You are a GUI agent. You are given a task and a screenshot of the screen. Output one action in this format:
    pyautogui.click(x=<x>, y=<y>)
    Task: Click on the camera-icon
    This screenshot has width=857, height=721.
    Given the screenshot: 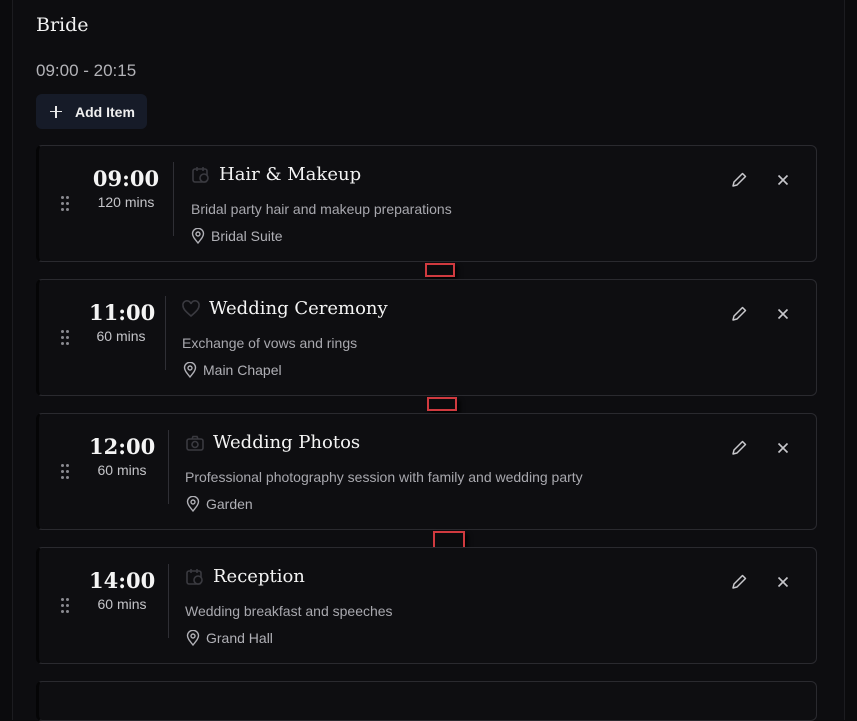 What is the action you would take?
    pyautogui.click(x=195, y=443)
    